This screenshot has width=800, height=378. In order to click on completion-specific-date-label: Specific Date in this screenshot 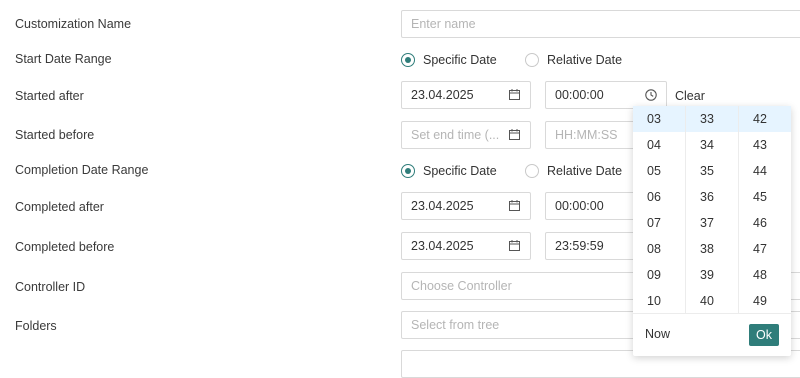, I will do `click(460, 171)`.